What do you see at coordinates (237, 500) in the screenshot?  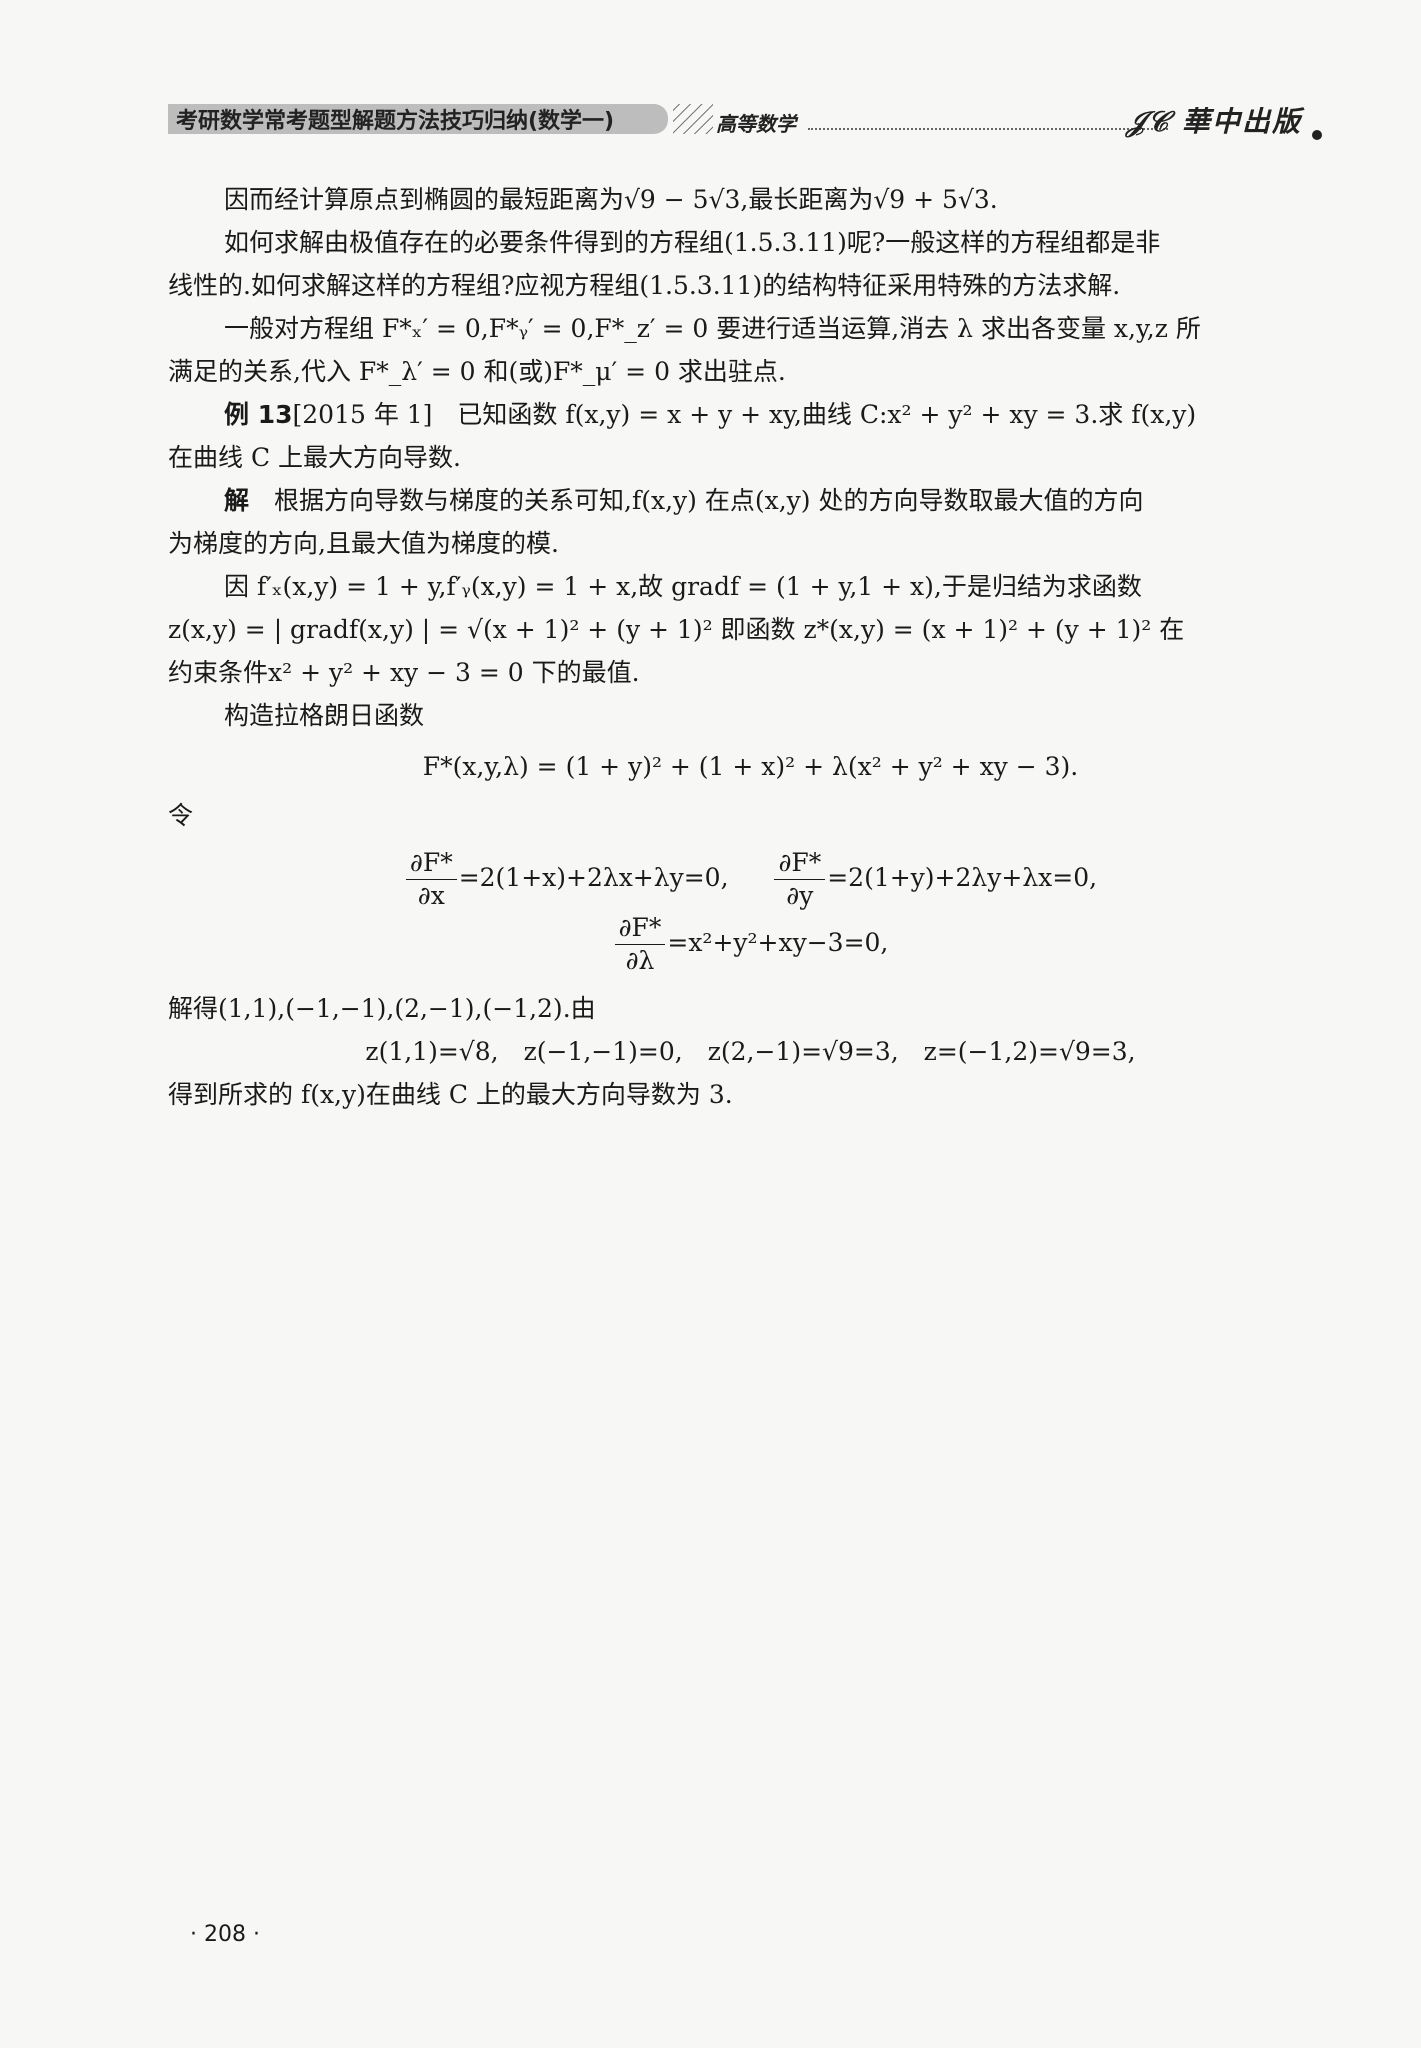 I see `solution-label: 解` at bounding box center [237, 500].